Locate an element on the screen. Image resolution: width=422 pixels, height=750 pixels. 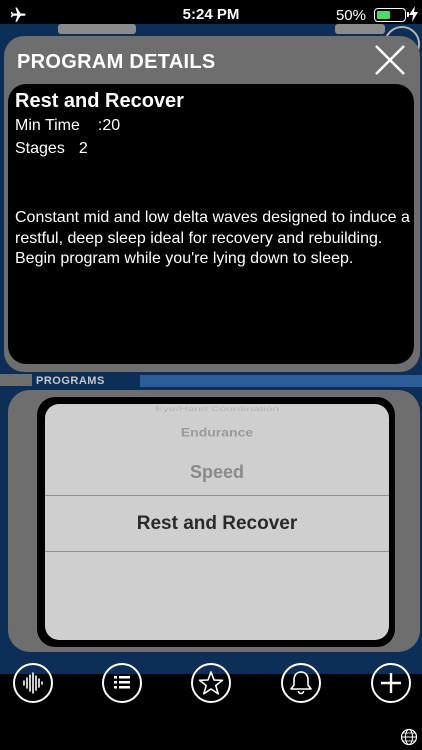
min-time-value: :20 is located at coordinates (109, 125).